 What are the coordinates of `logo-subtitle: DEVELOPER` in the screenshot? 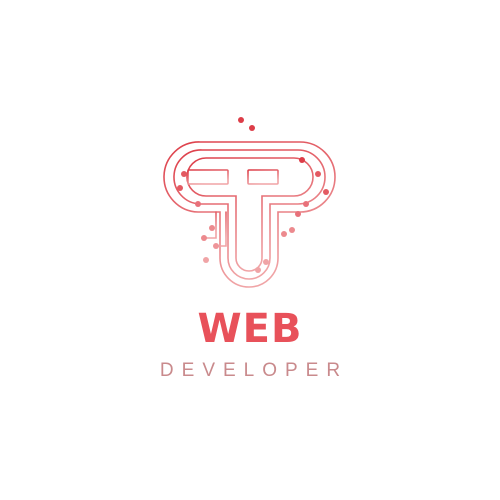 It's located at (254, 370).